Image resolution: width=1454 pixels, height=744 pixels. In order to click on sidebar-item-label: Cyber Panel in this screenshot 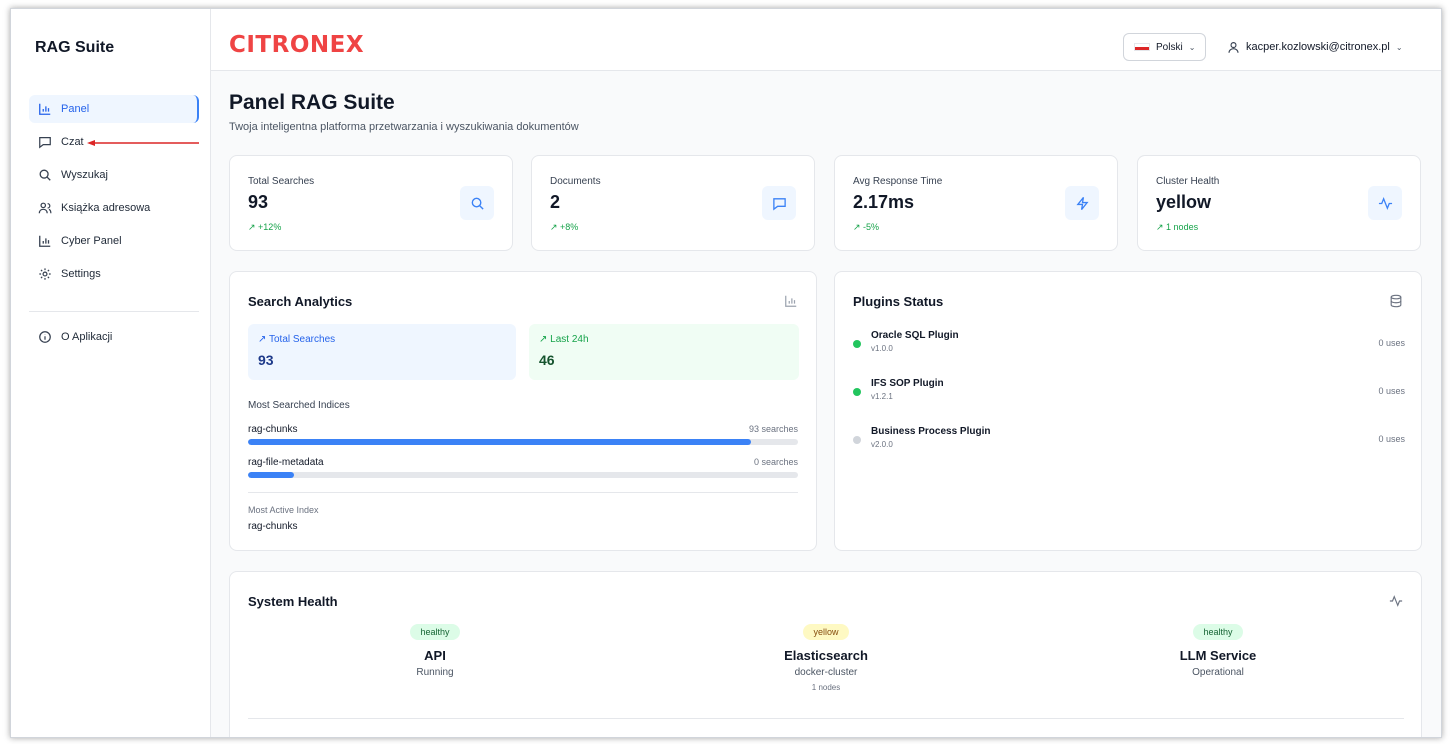, I will do `click(91, 241)`.